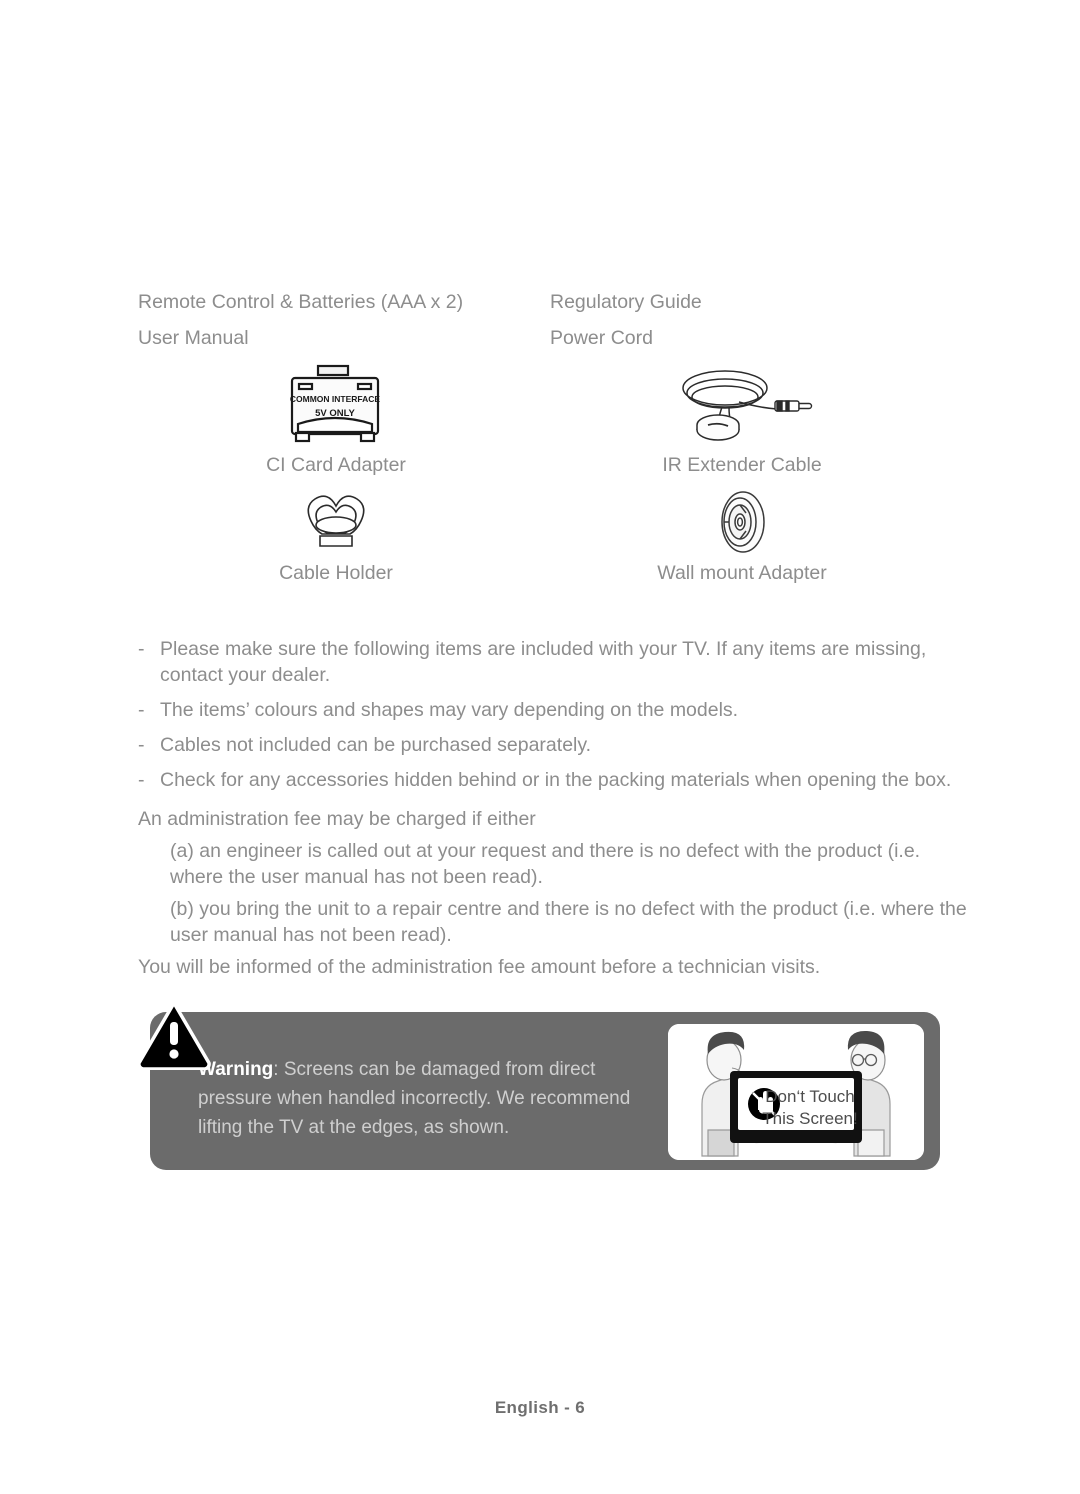 This screenshot has width=1080, height=1494. Describe the element at coordinates (193, 338) in the screenshot. I see `accessory-item: User Manual` at that location.